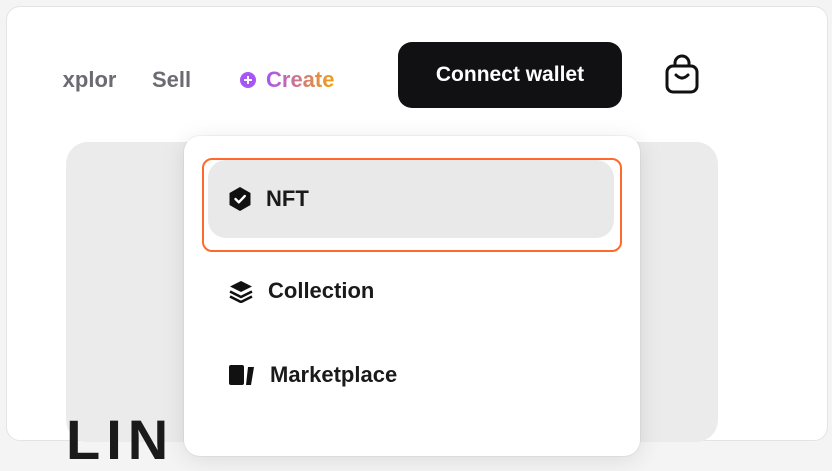 This screenshot has height=471, width=832. I want to click on hero-heading: LIN, so click(120, 439).